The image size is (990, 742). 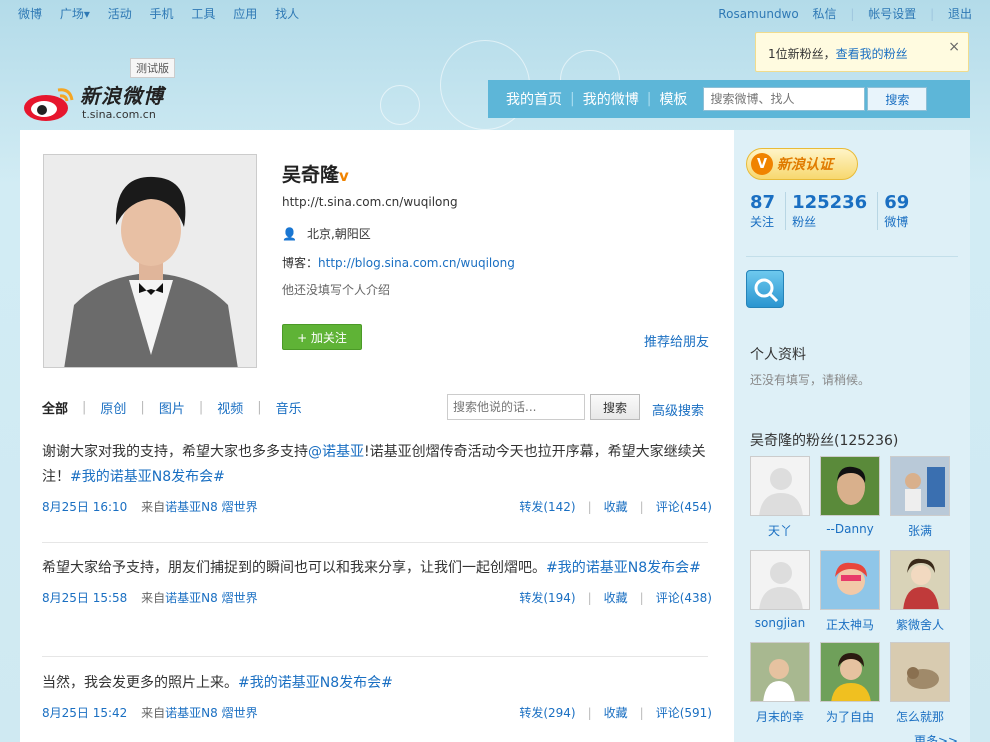 I want to click on fan-name: songjian, so click(x=780, y=623).